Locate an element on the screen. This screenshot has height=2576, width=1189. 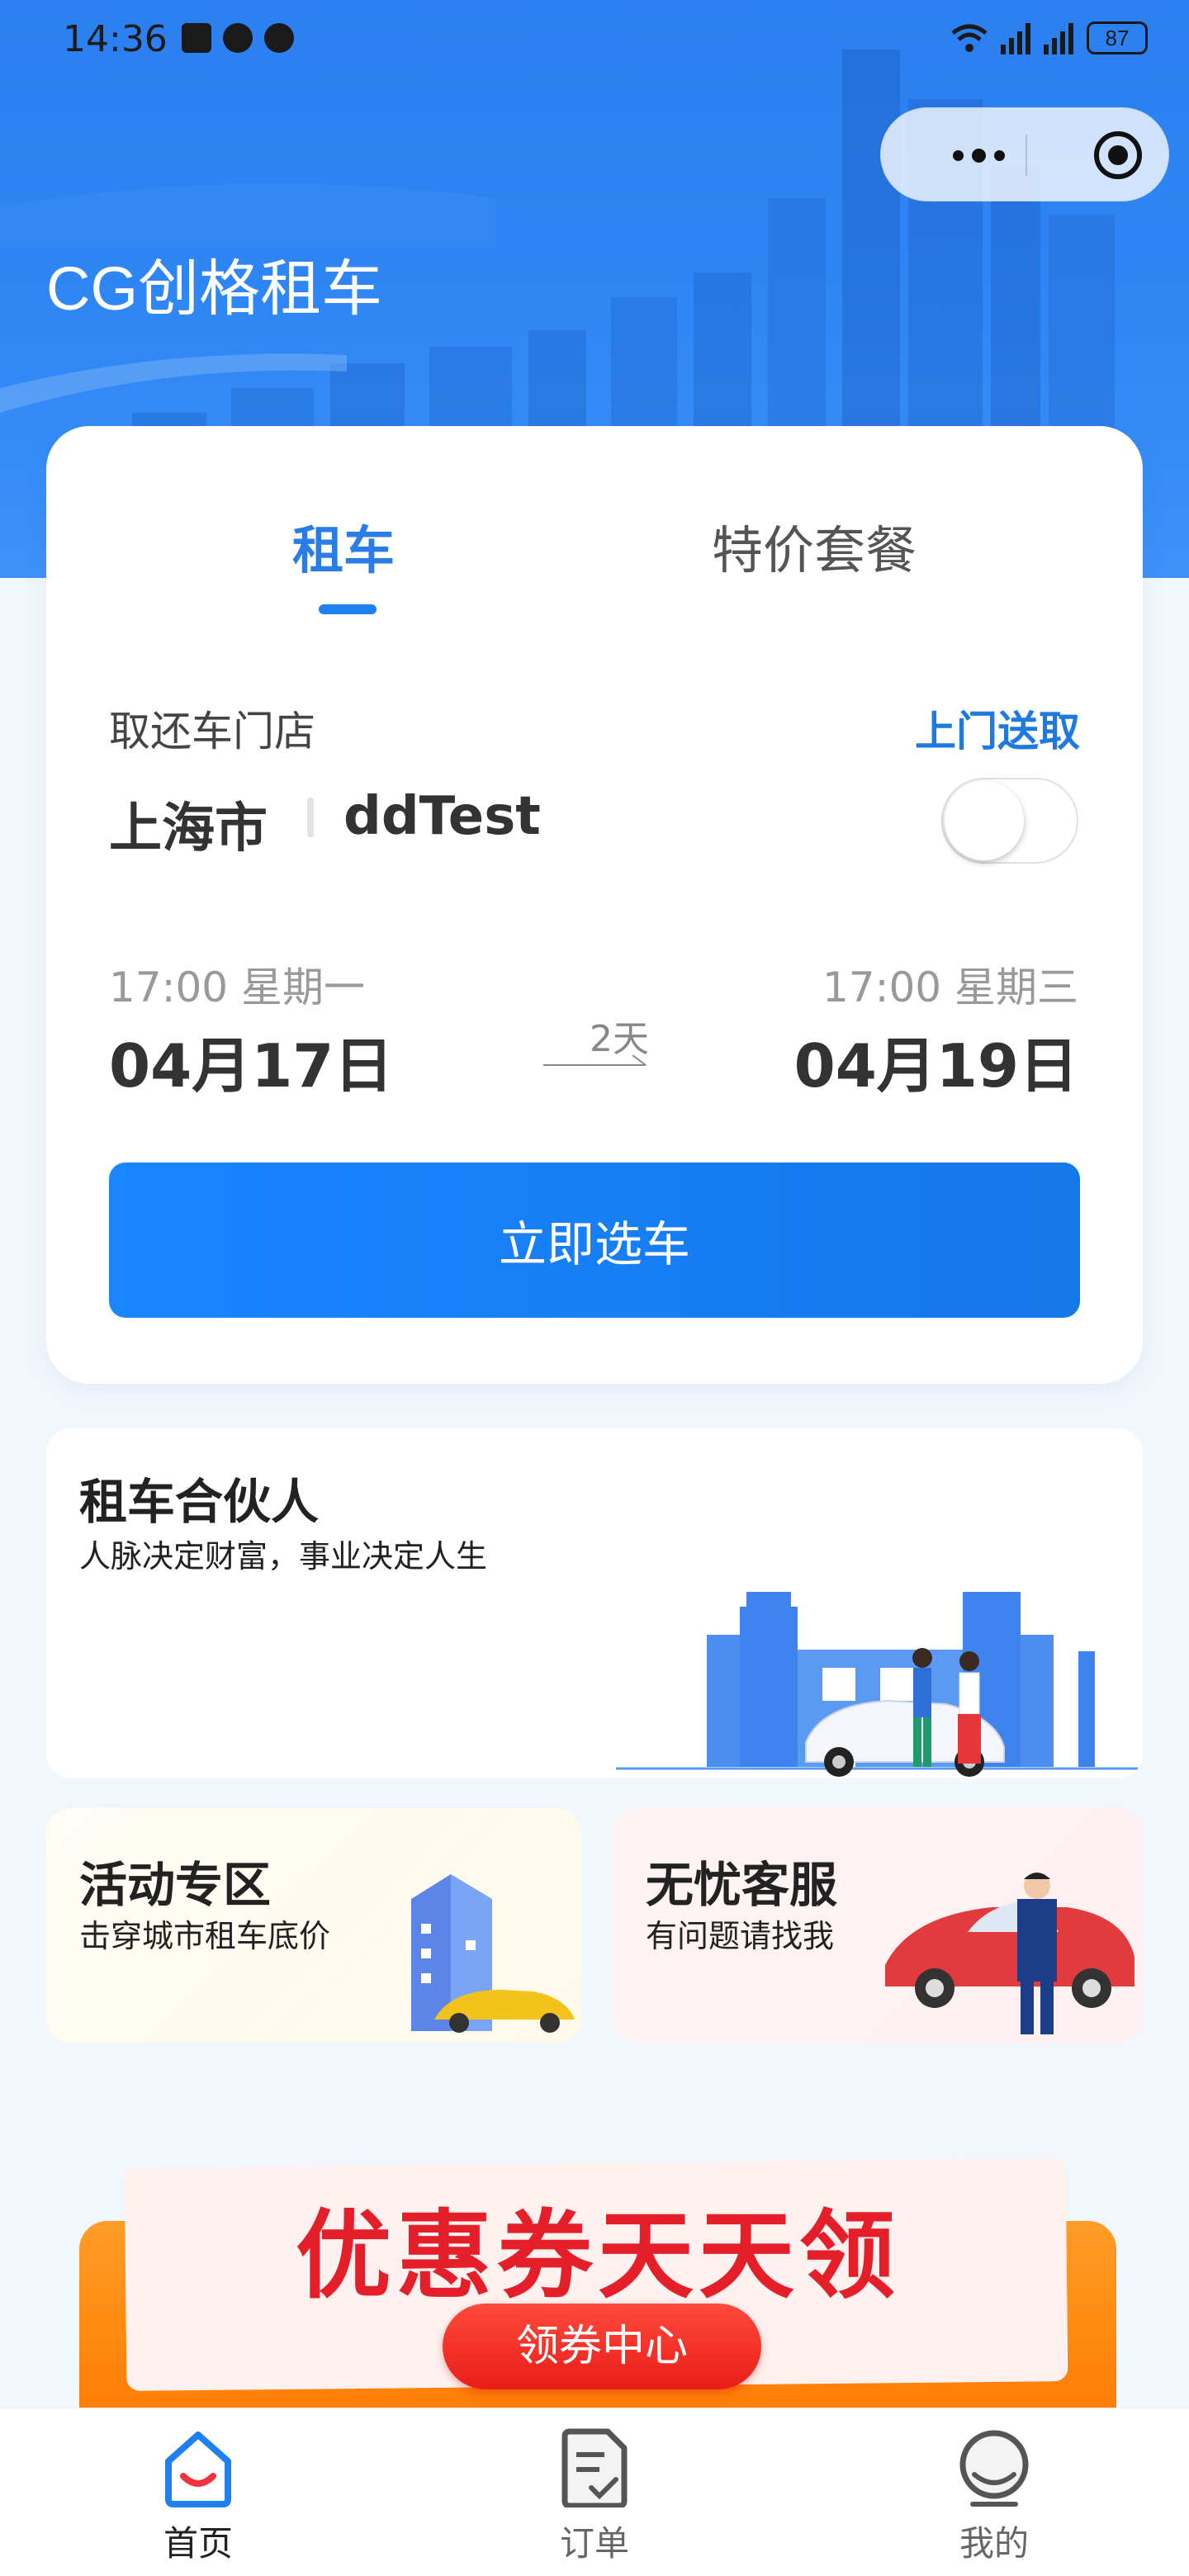
profile-icon is located at coordinates (994, 2468).